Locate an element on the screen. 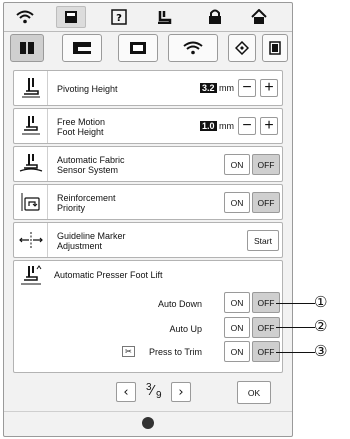 The image size is (350, 439). diamond-icon is located at coordinates (242, 48).